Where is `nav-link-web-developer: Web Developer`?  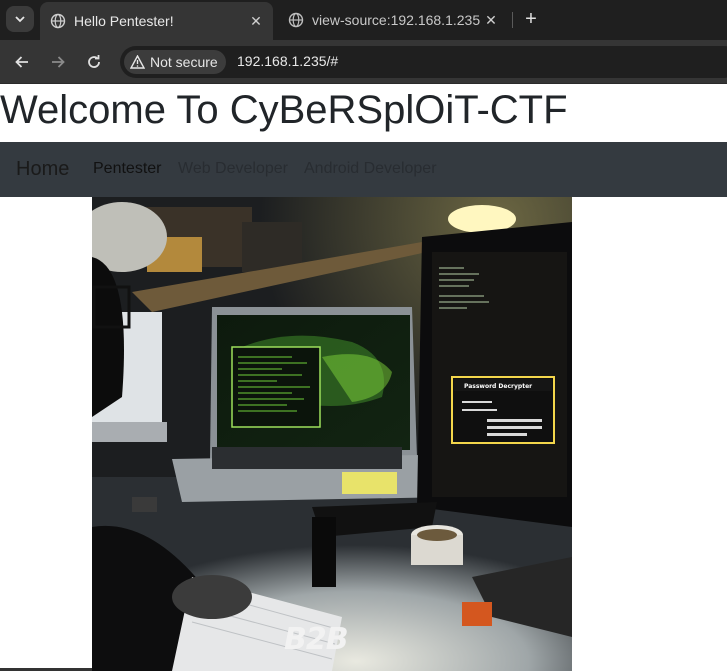
nav-link-web-developer: Web Developer is located at coordinates (233, 169).